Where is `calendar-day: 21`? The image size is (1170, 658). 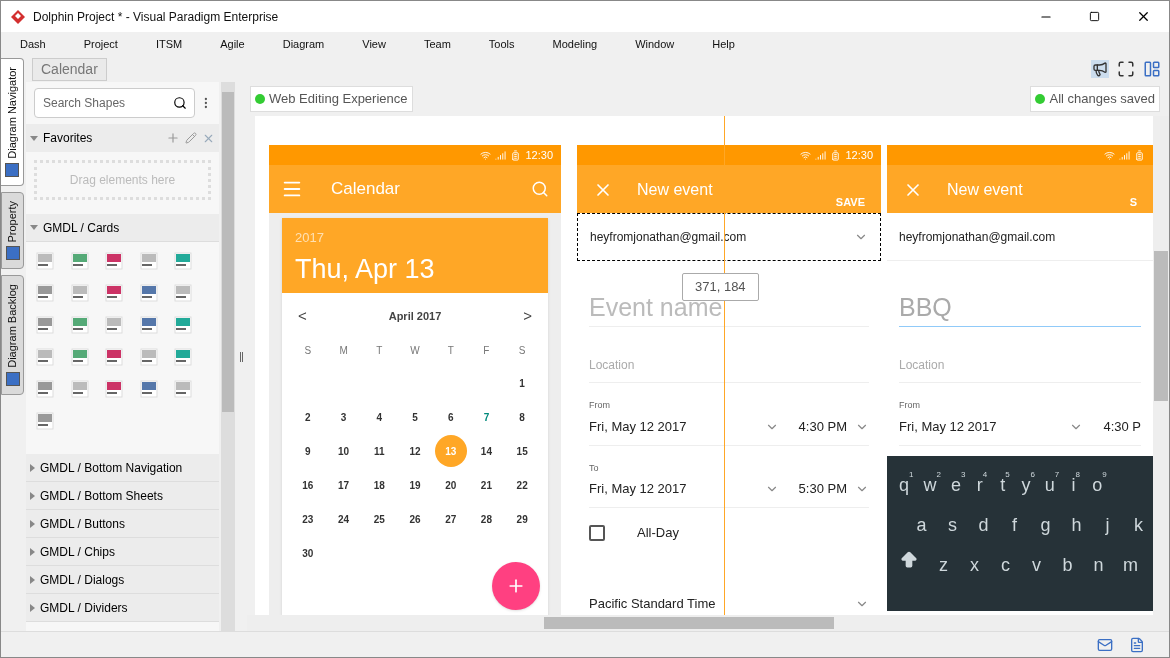
calendar-day: 21 is located at coordinates (486, 485).